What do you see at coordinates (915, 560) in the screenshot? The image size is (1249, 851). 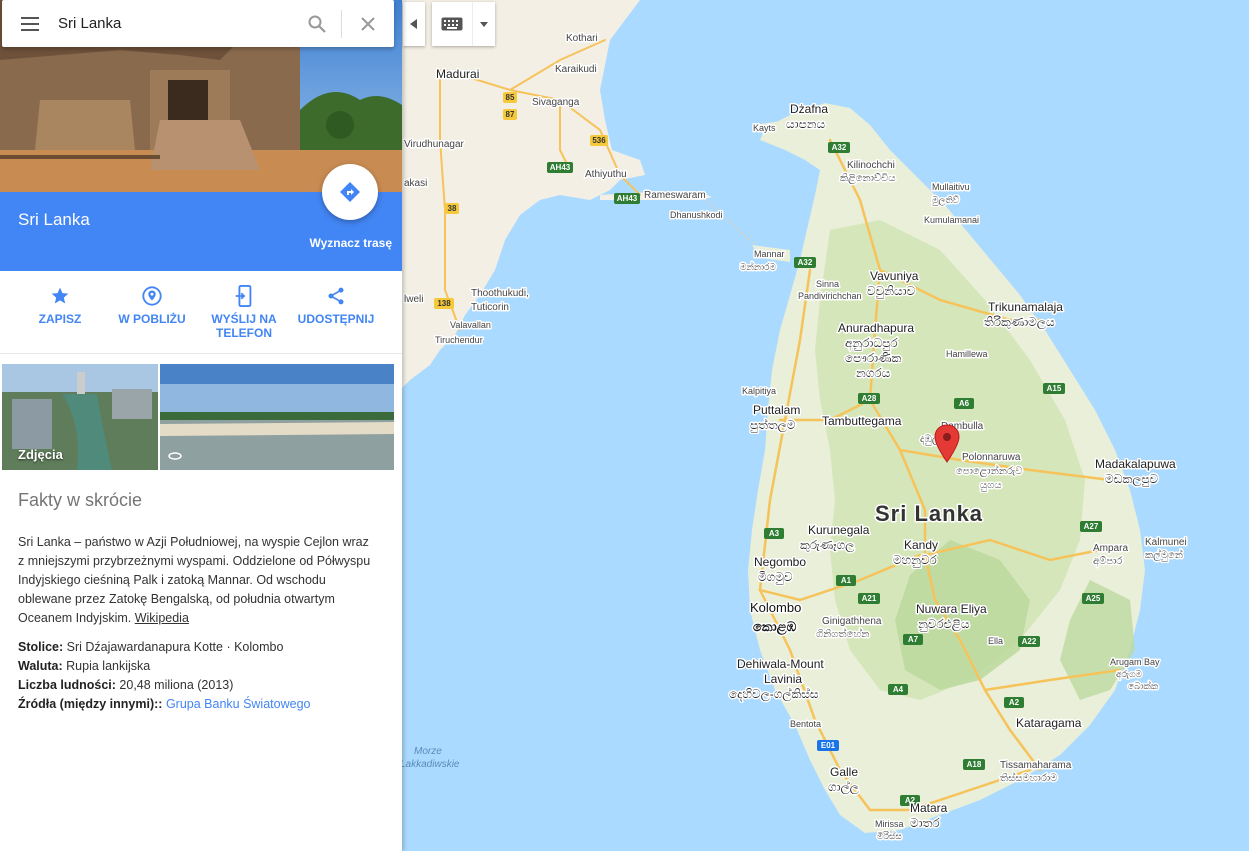 I see `city-label: මහනුවර` at bounding box center [915, 560].